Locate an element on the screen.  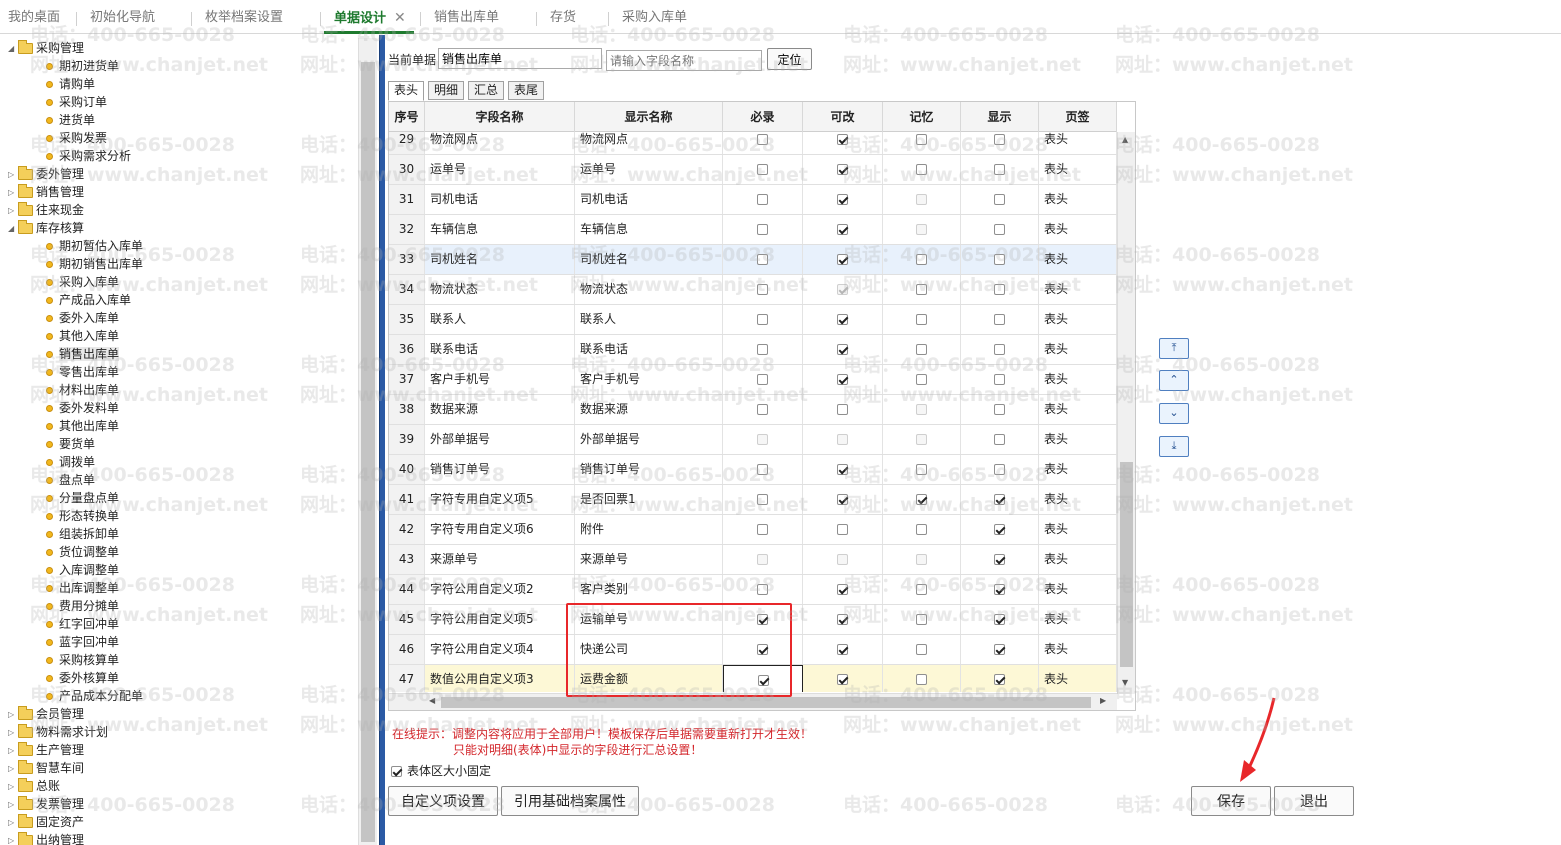
tab-3: 单据设计 ✕ is located at coordinates (369, 17).